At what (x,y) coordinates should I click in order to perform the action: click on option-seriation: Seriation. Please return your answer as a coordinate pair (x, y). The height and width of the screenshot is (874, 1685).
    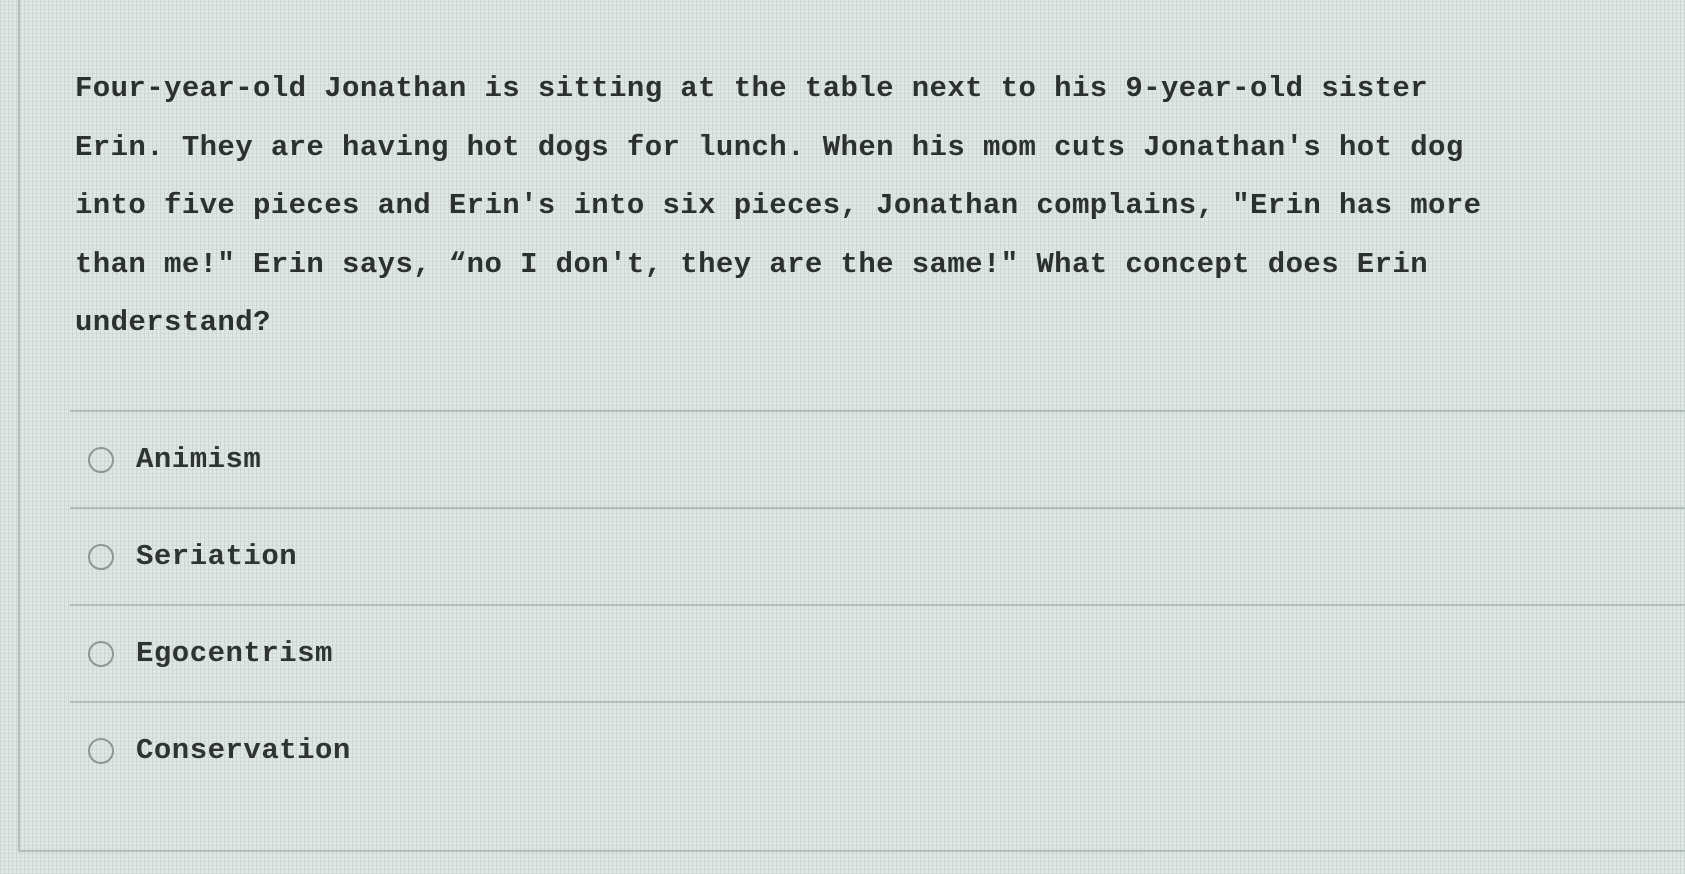
    Looking at the image, I should click on (877, 556).